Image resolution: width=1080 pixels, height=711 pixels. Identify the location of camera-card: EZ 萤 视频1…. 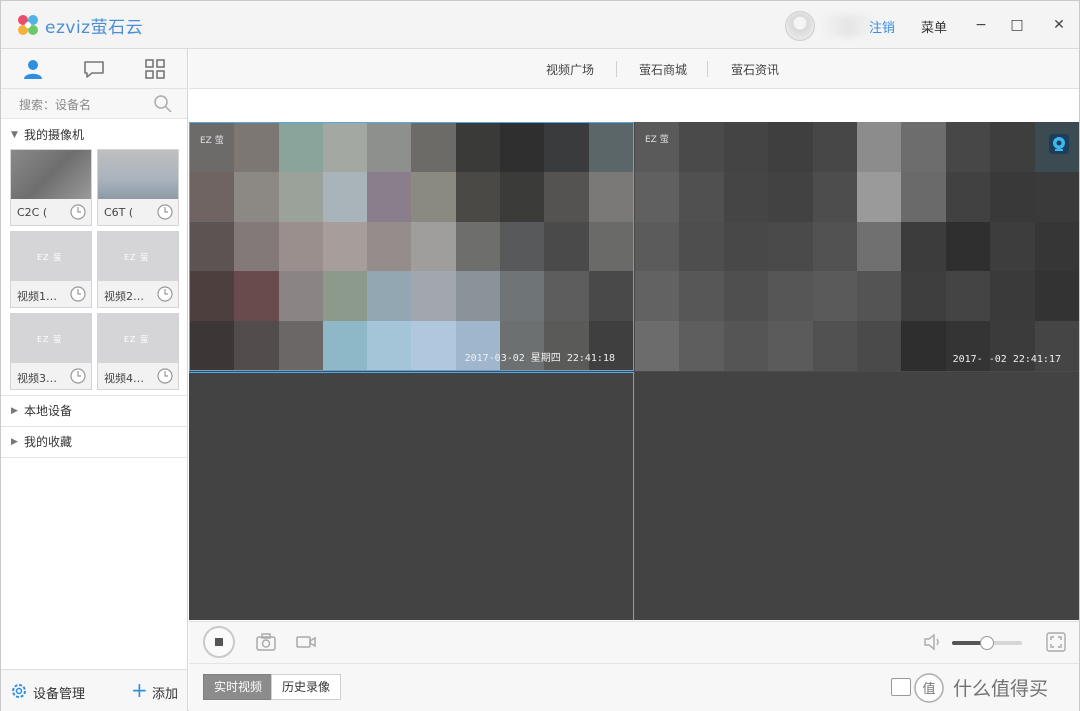
(51, 269).